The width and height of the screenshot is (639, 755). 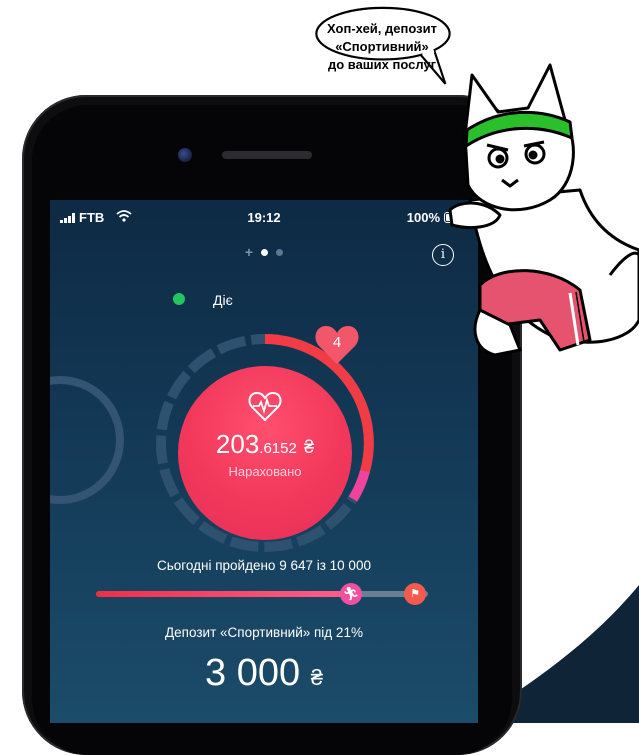 I want to click on page-dot, so click(x=280, y=252).